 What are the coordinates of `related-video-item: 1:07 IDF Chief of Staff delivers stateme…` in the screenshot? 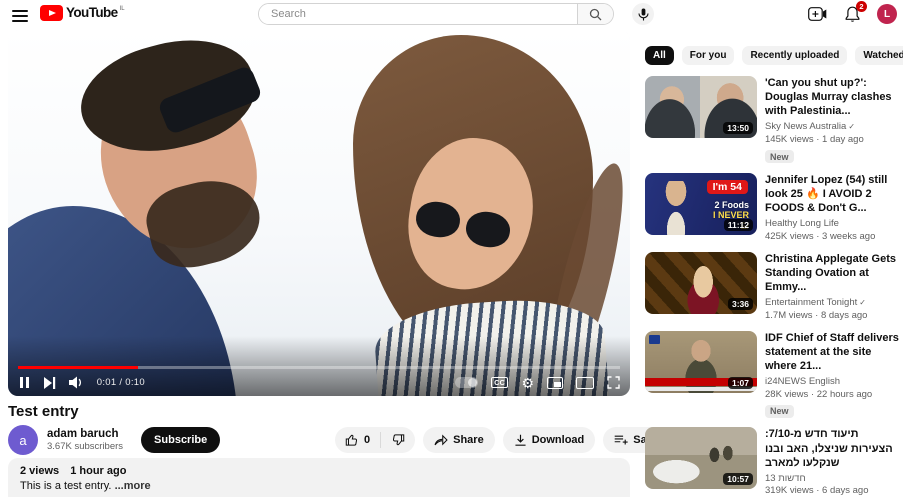 It's located at (774, 375).